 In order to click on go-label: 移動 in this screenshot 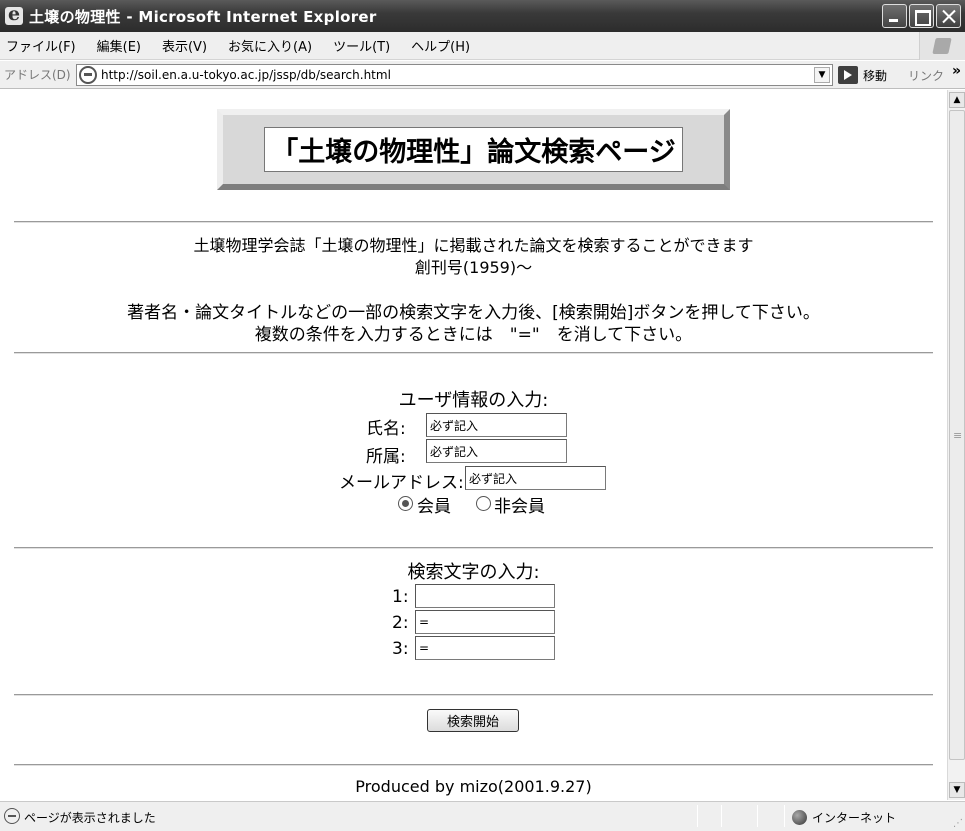, I will do `click(875, 75)`.